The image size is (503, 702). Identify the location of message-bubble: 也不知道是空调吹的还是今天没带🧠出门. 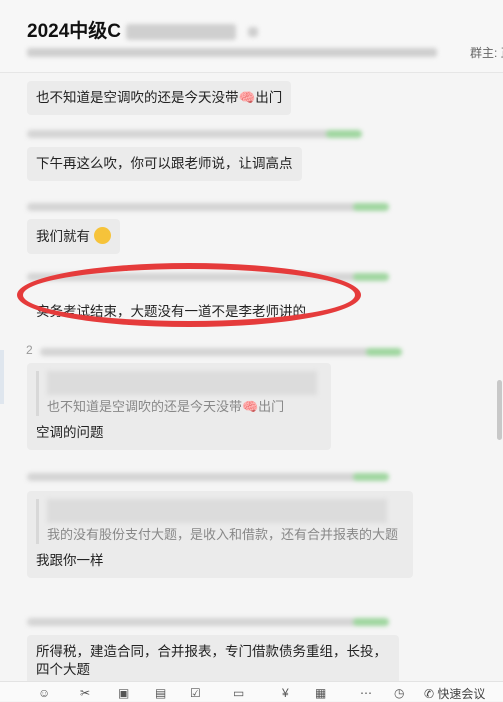
(159, 98).